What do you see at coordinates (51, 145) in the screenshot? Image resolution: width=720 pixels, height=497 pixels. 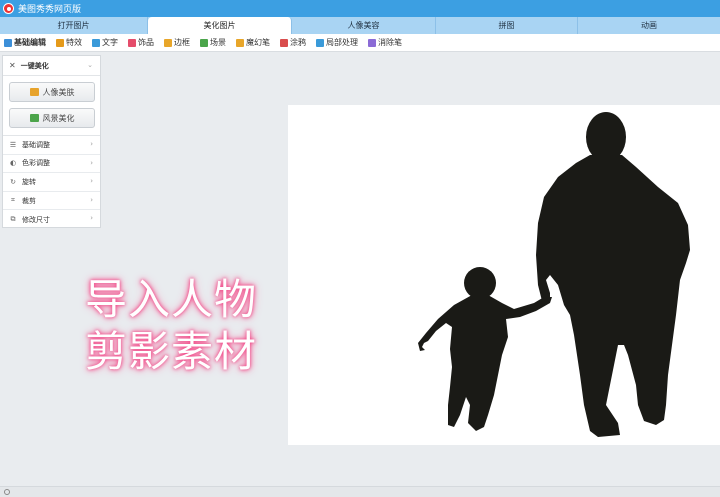 I see `basic-adjust-item: ☰ 基础调整 ›` at bounding box center [51, 145].